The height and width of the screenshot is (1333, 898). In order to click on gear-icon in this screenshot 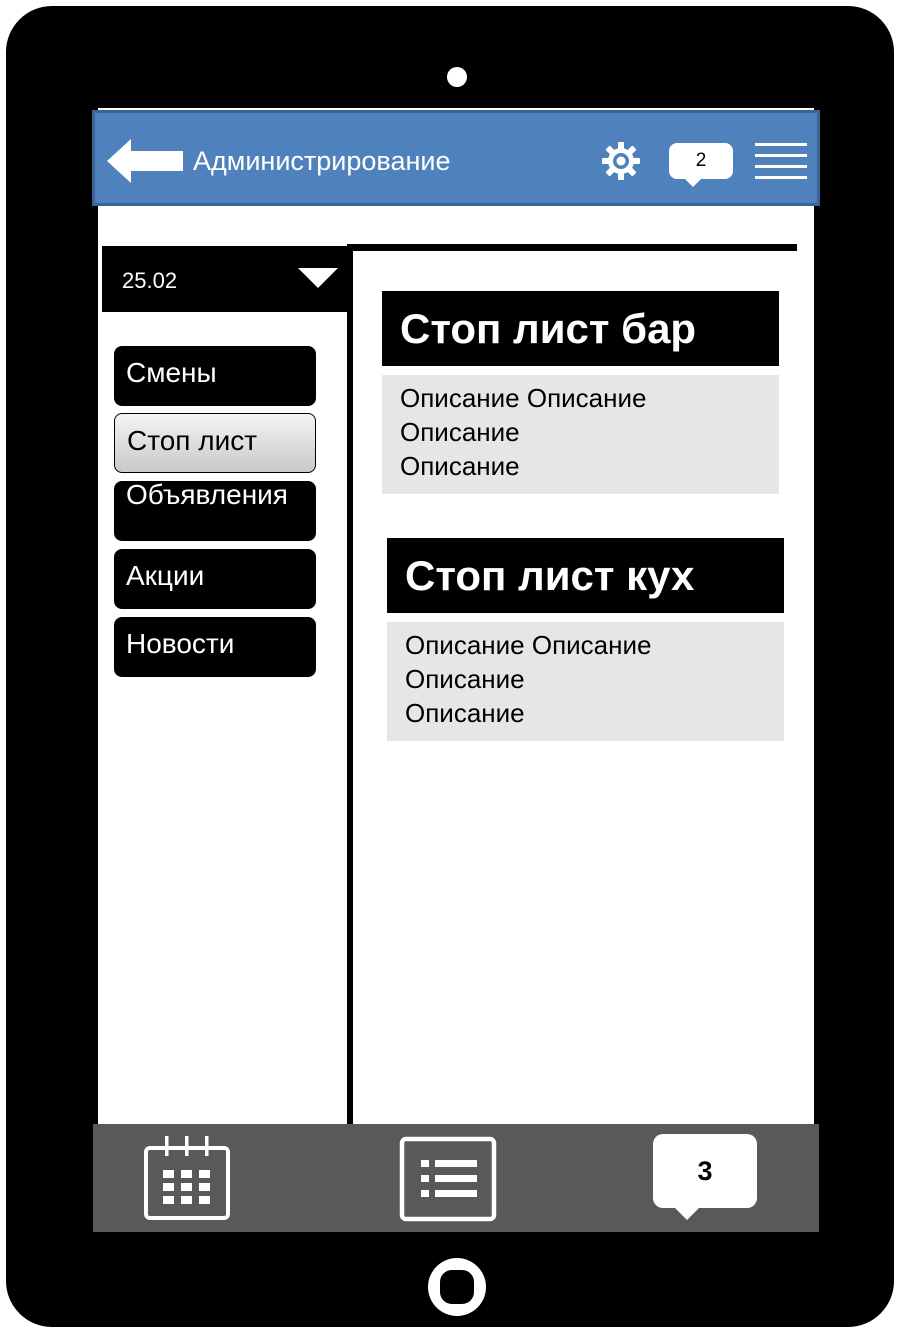, I will do `click(621, 161)`.